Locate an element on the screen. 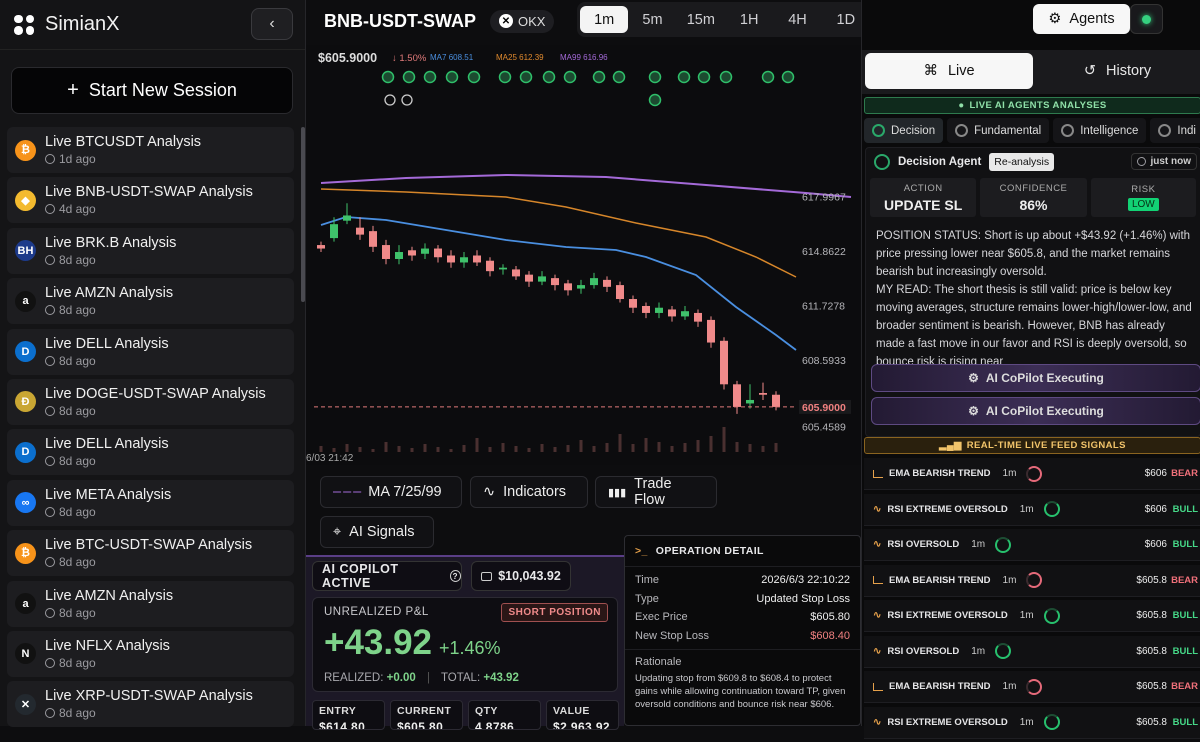 Image resolution: width=1200 pixels, height=742 pixels. agent-tab-indi: Indi is located at coordinates (1175, 130).